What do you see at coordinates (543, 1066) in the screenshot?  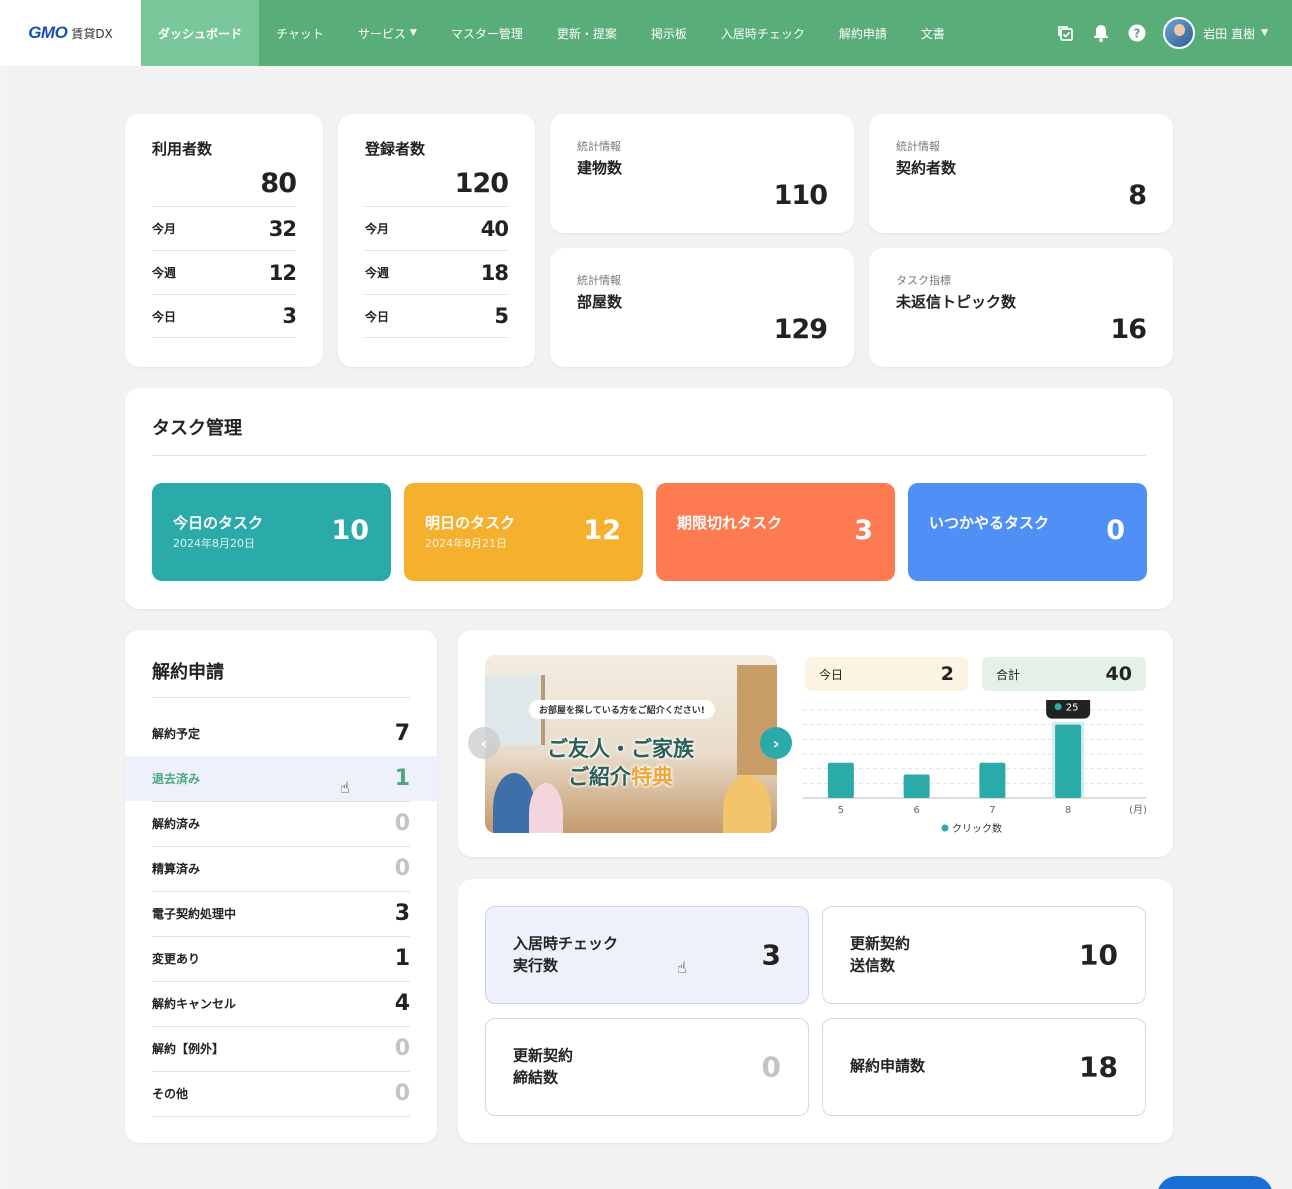 I see `metric-label: 更新契約 締結数` at bounding box center [543, 1066].